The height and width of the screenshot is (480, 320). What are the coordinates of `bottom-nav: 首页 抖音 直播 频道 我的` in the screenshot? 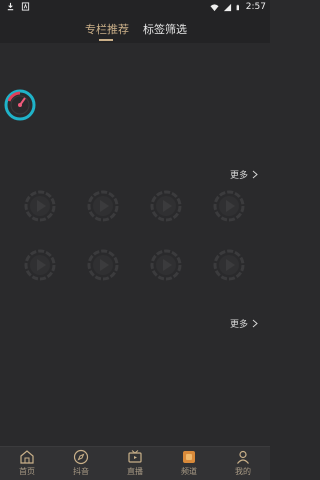 It's located at (135, 463).